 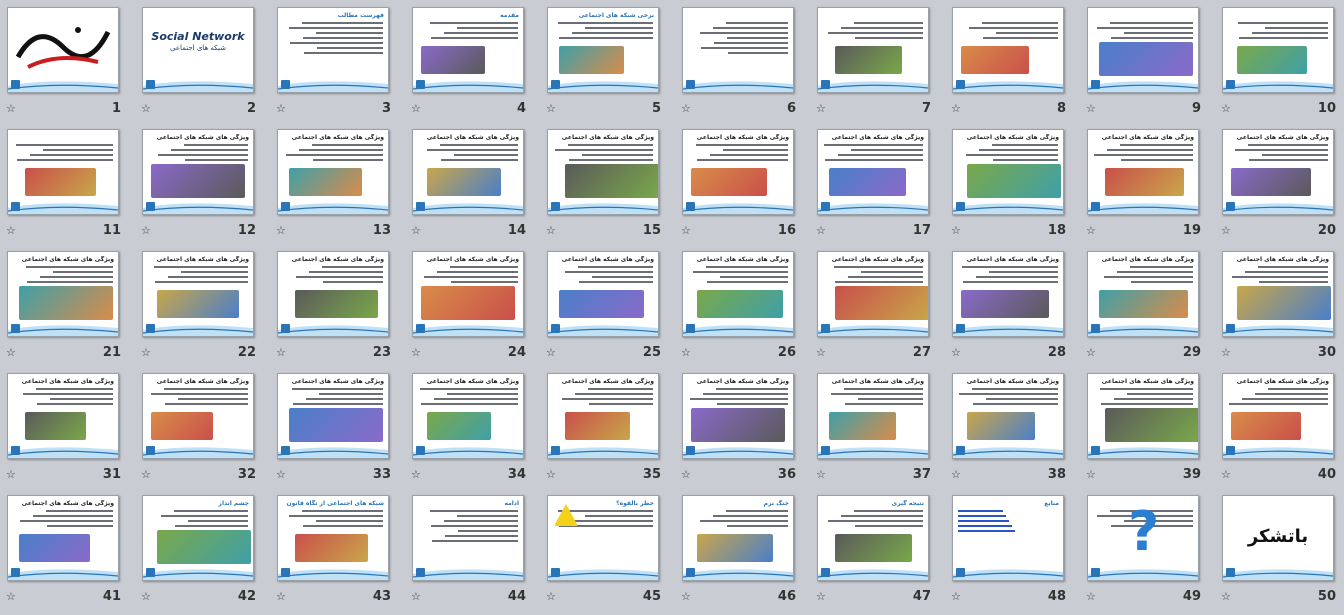 I want to click on slide-cell: ☆ 6, so click(x=742, y=61).